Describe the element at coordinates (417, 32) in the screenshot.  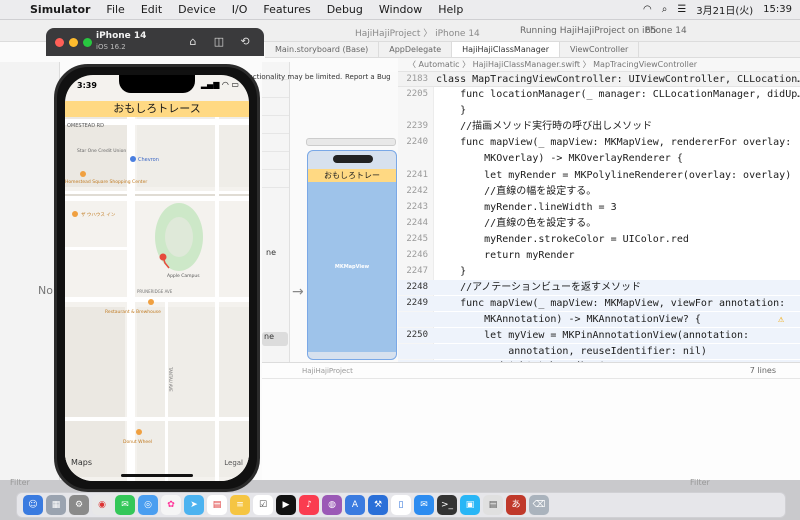
I see `scheme-selector: HajiHajiProject 〉 iPhone 14` at that location.